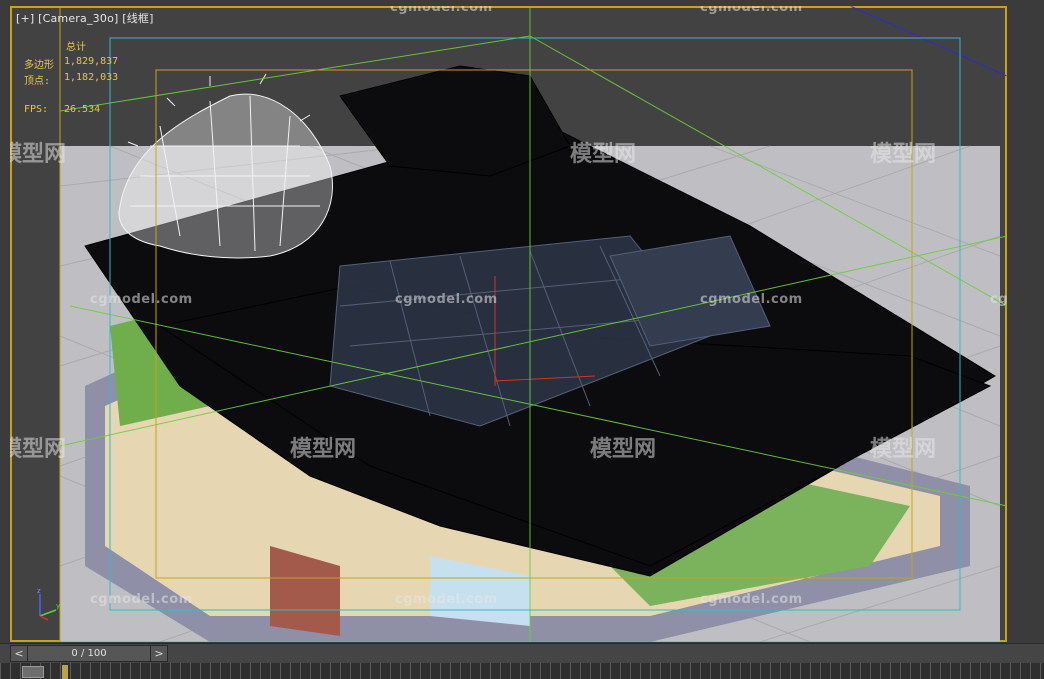 The width and height of the screenshot is (1044, 679). I want to click on stats-fps-label: FPS:, so click(36, 109).